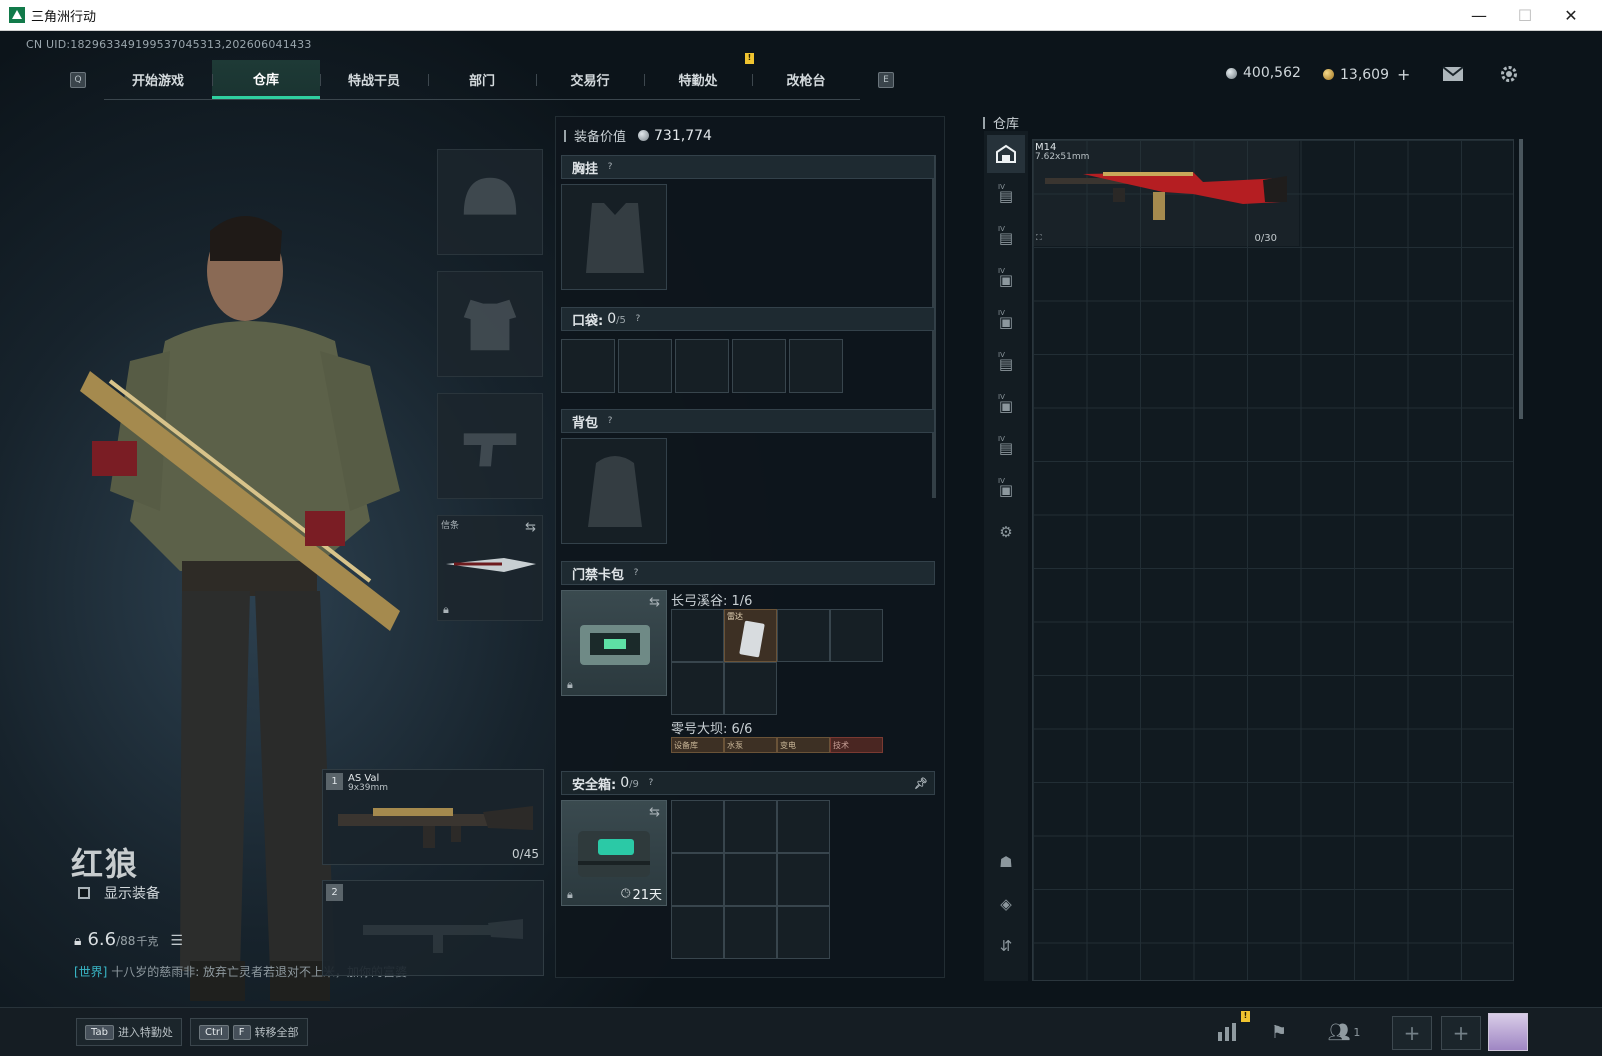  I want to click on transfer-all-hint: Ctrl F 转移全部, so click(249, 1032).